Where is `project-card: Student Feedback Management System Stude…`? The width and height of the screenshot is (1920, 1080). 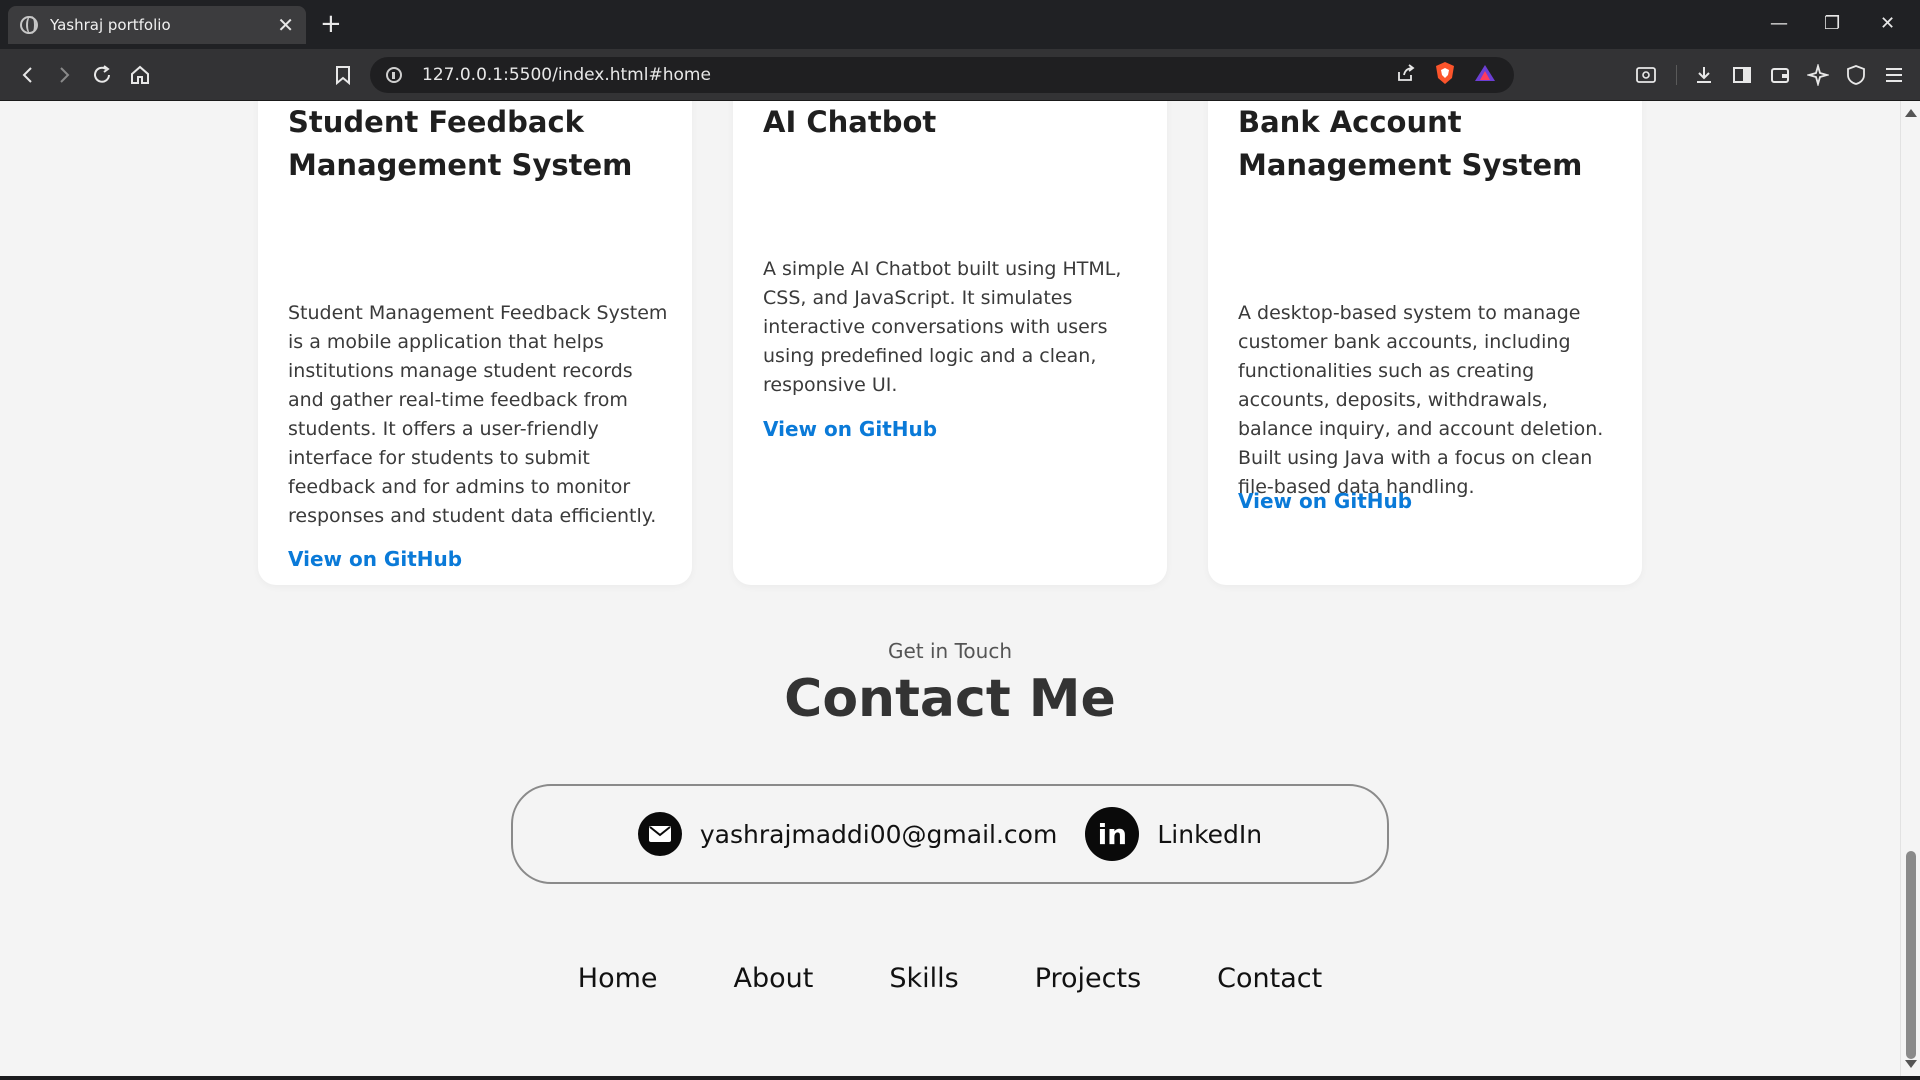
project-card: Student Feedback Management System Stude… is located at coordinates (475, 343).